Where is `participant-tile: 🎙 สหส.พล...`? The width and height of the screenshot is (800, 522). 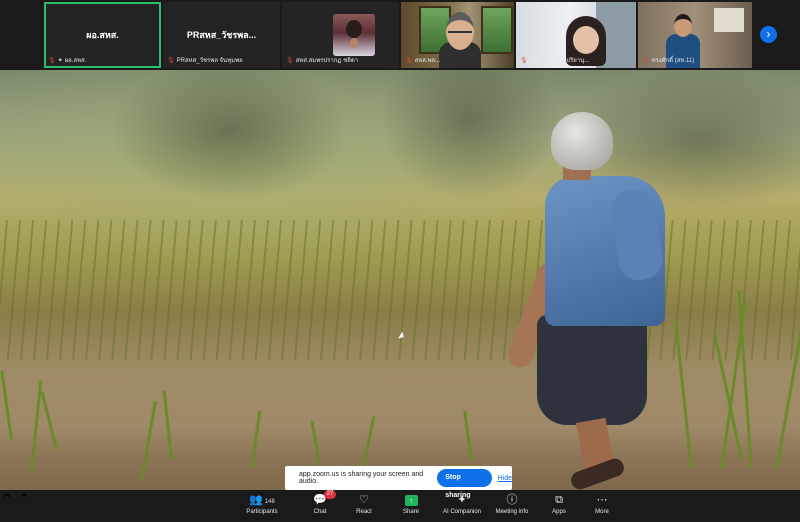
participant-tile: 🎙 สหส.พล... is located at coordinates (457, 35).